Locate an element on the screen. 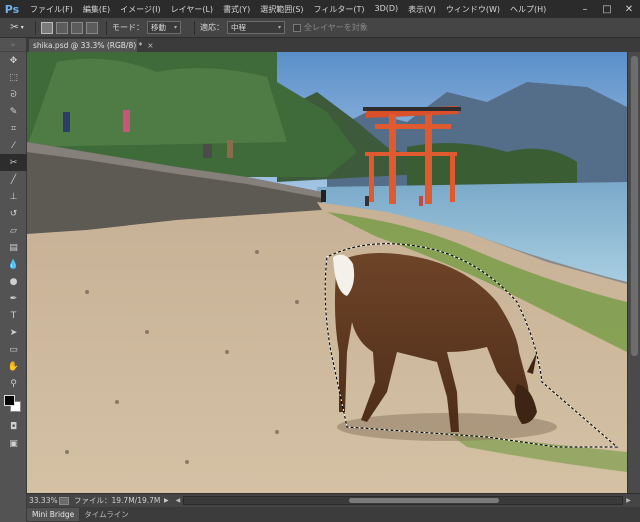 The width and height of the screenshot is (640, 522). move-tool-icon: ✥ is located at coordinates (13, 60).